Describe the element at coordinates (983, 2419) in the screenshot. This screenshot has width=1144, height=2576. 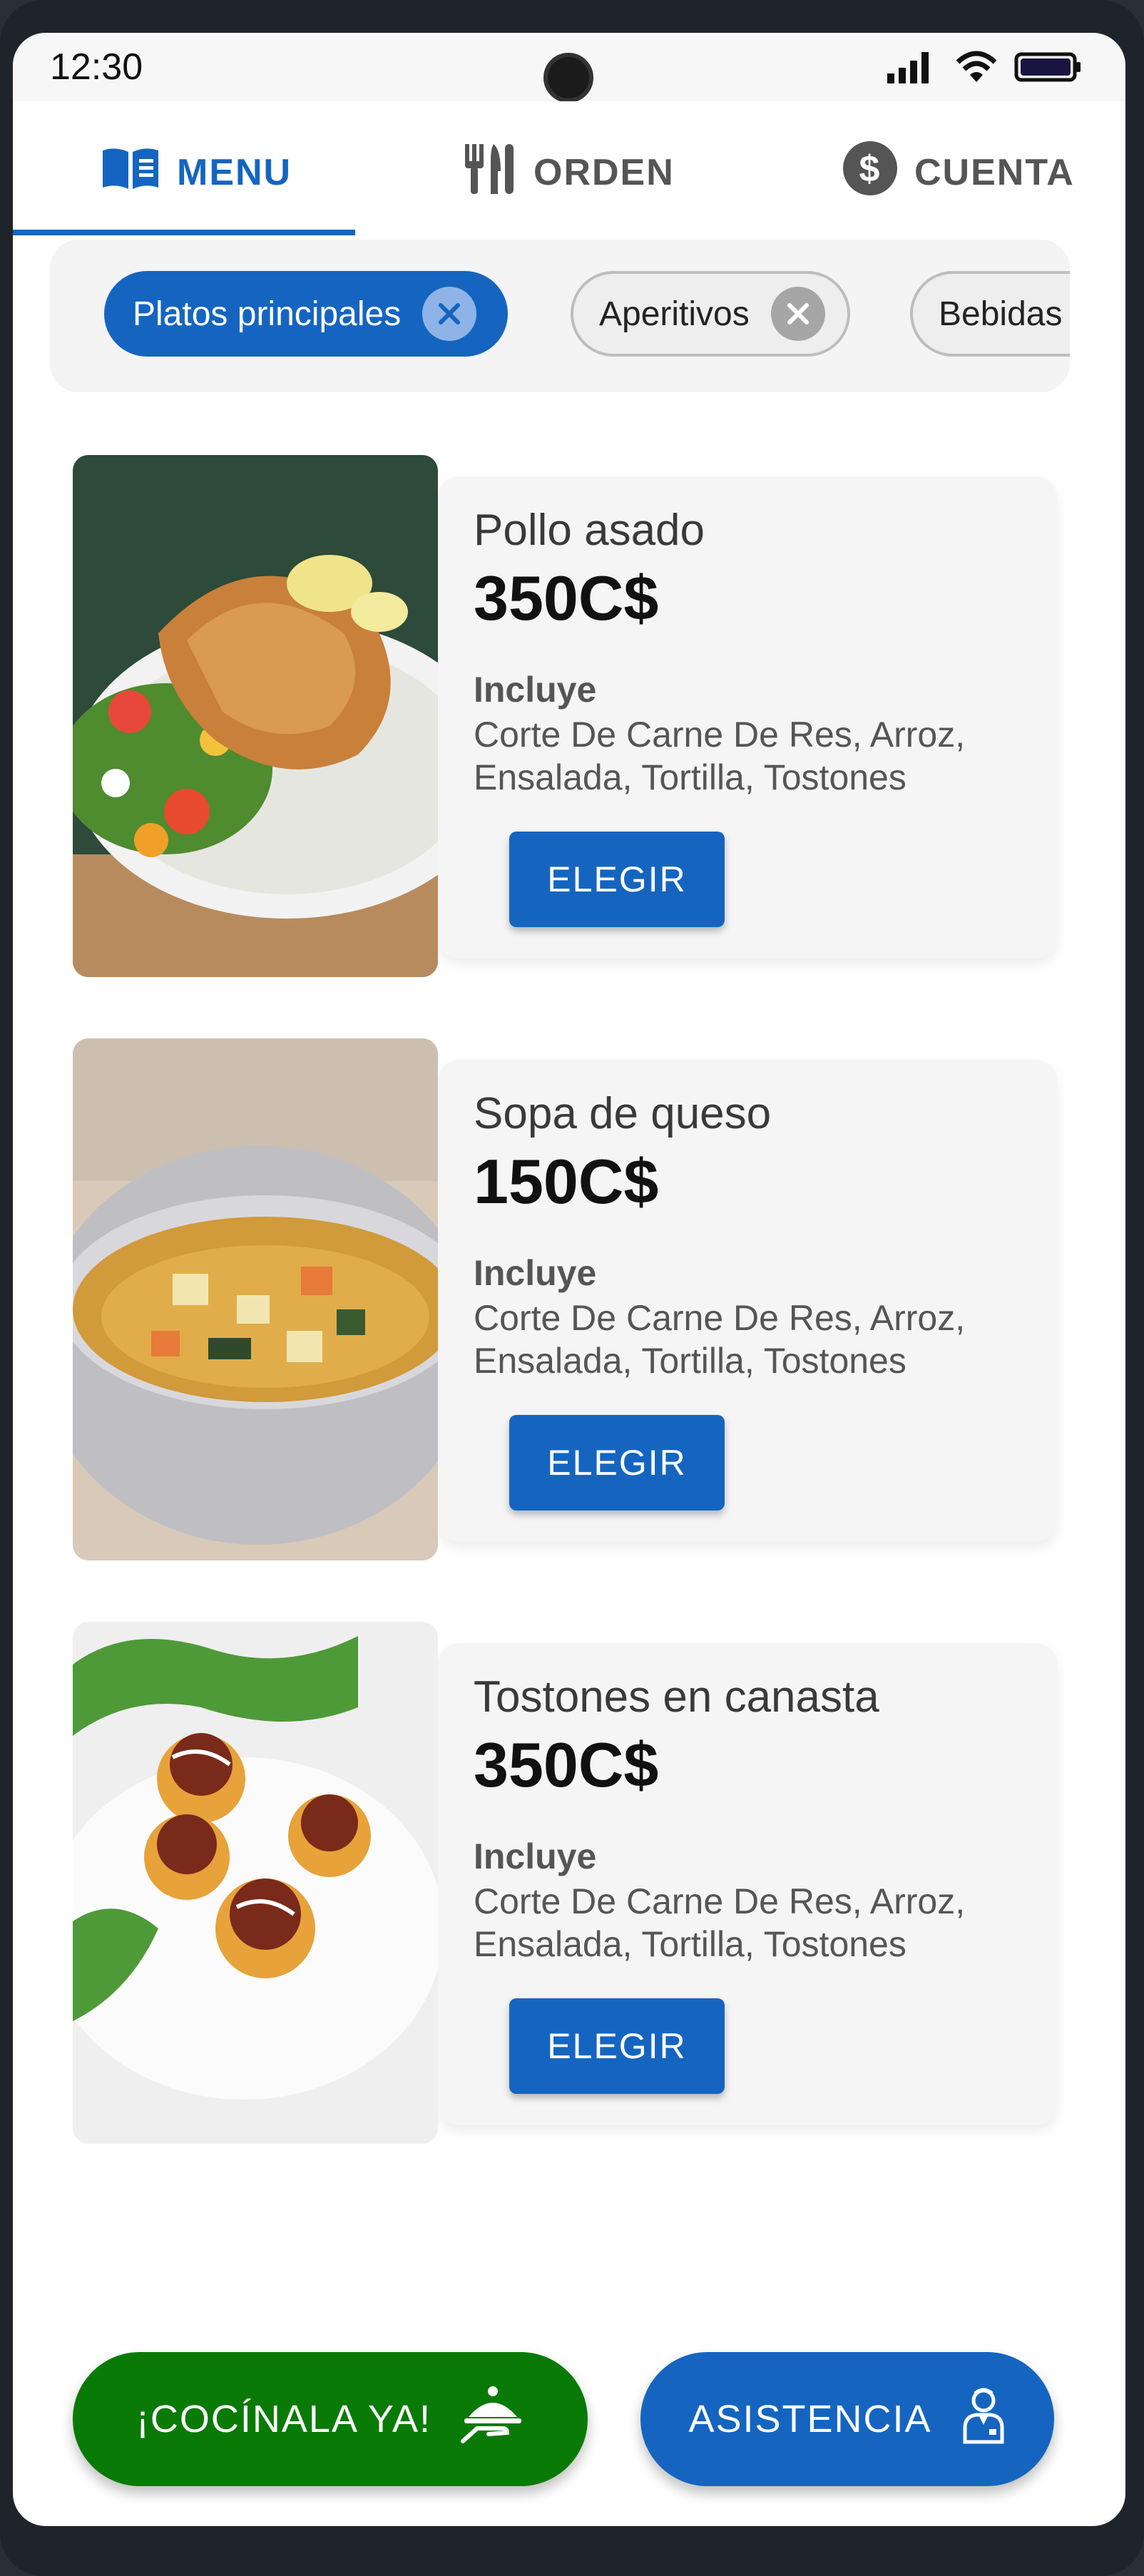
I see `waiter-icon` at that location.